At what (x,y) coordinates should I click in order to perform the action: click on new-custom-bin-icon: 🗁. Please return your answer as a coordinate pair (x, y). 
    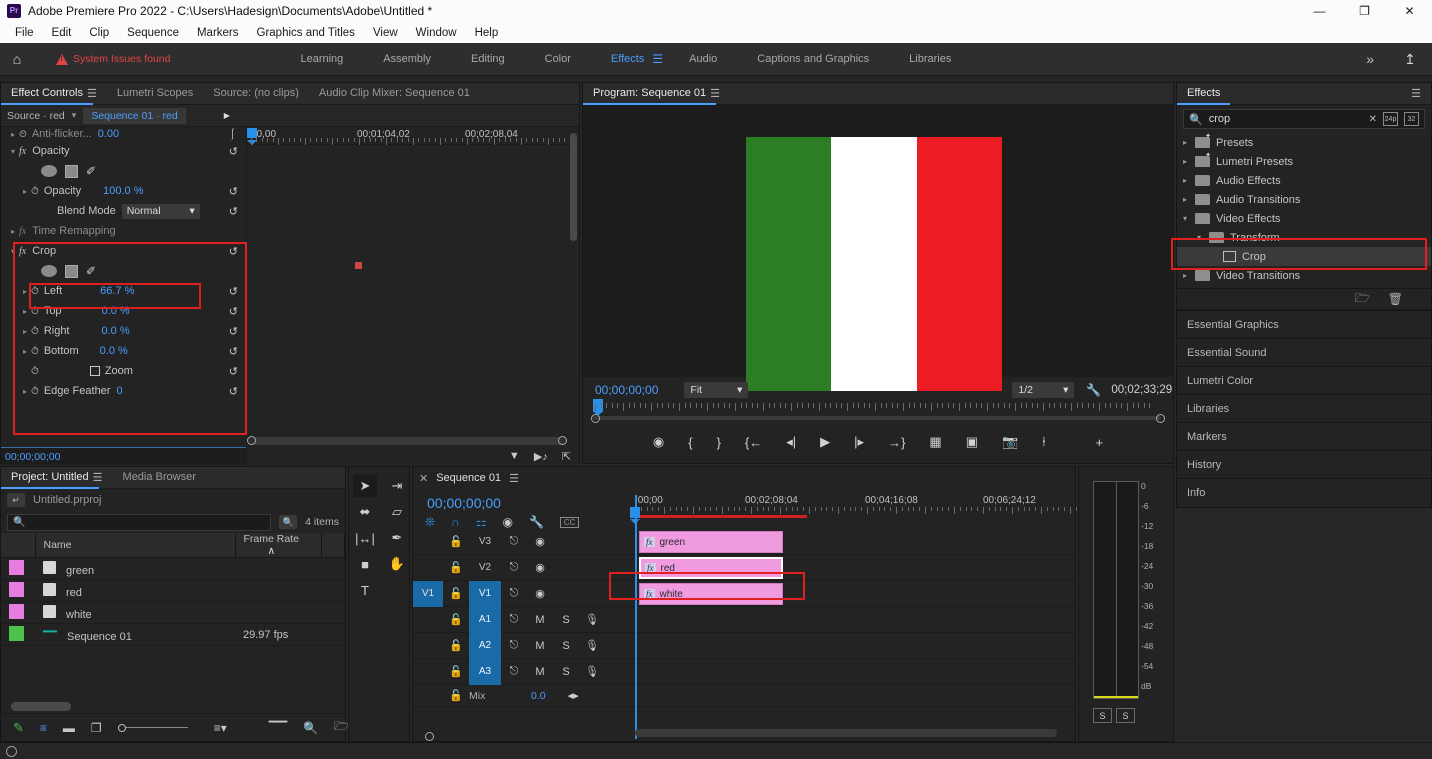
    Looking at the image, I should click on (1362, 299).